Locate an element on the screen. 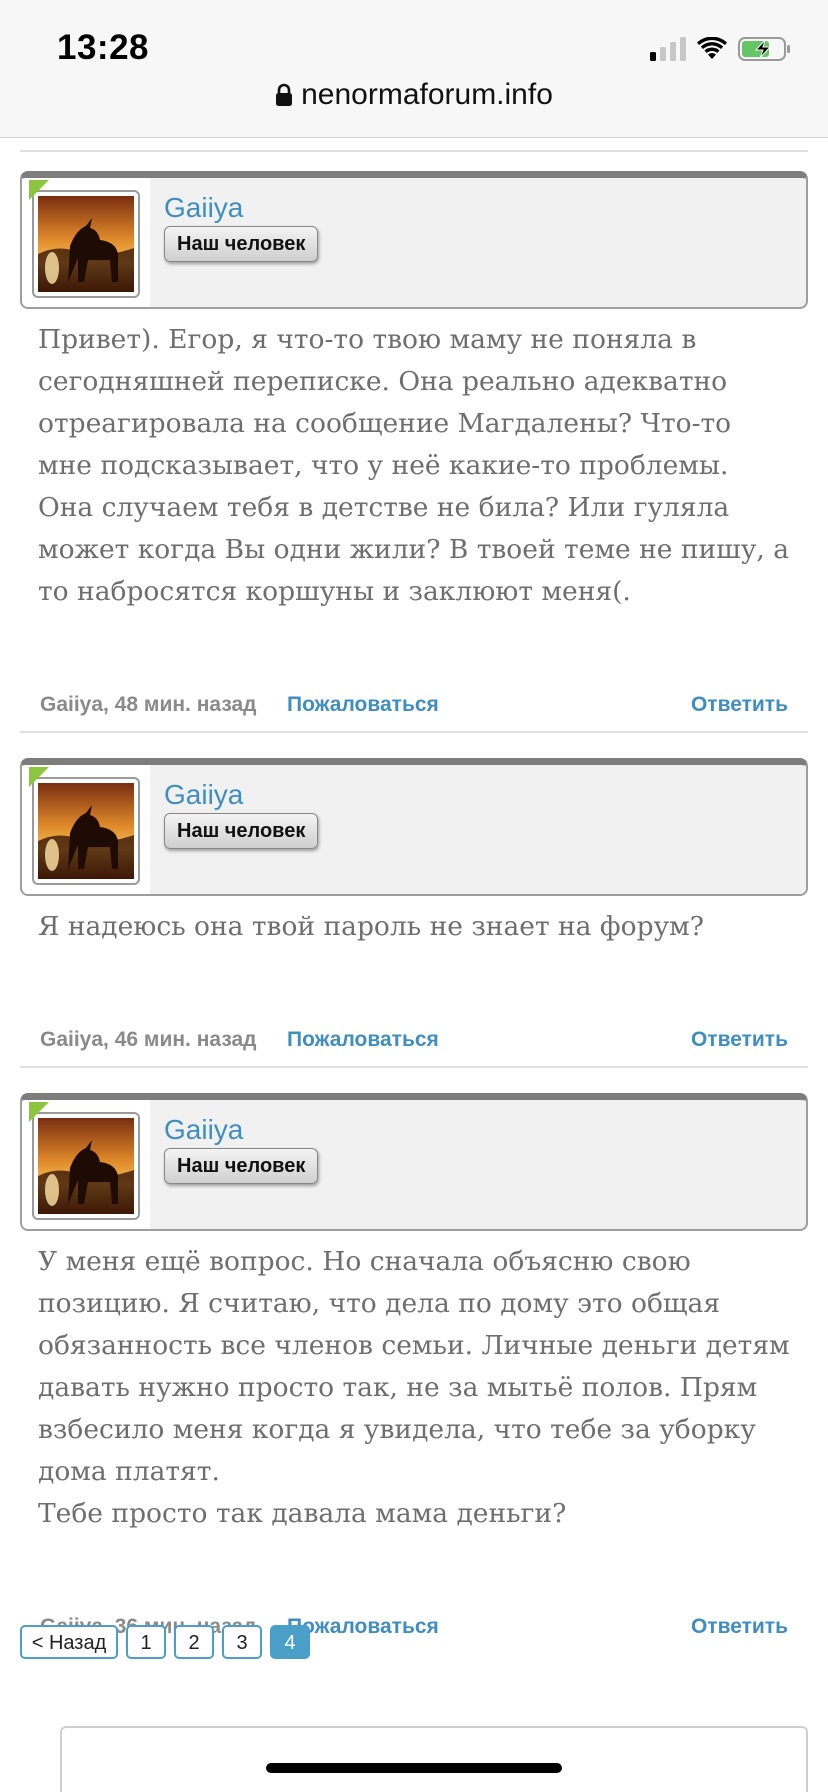  status-icons is located at coordinates (721, 49).